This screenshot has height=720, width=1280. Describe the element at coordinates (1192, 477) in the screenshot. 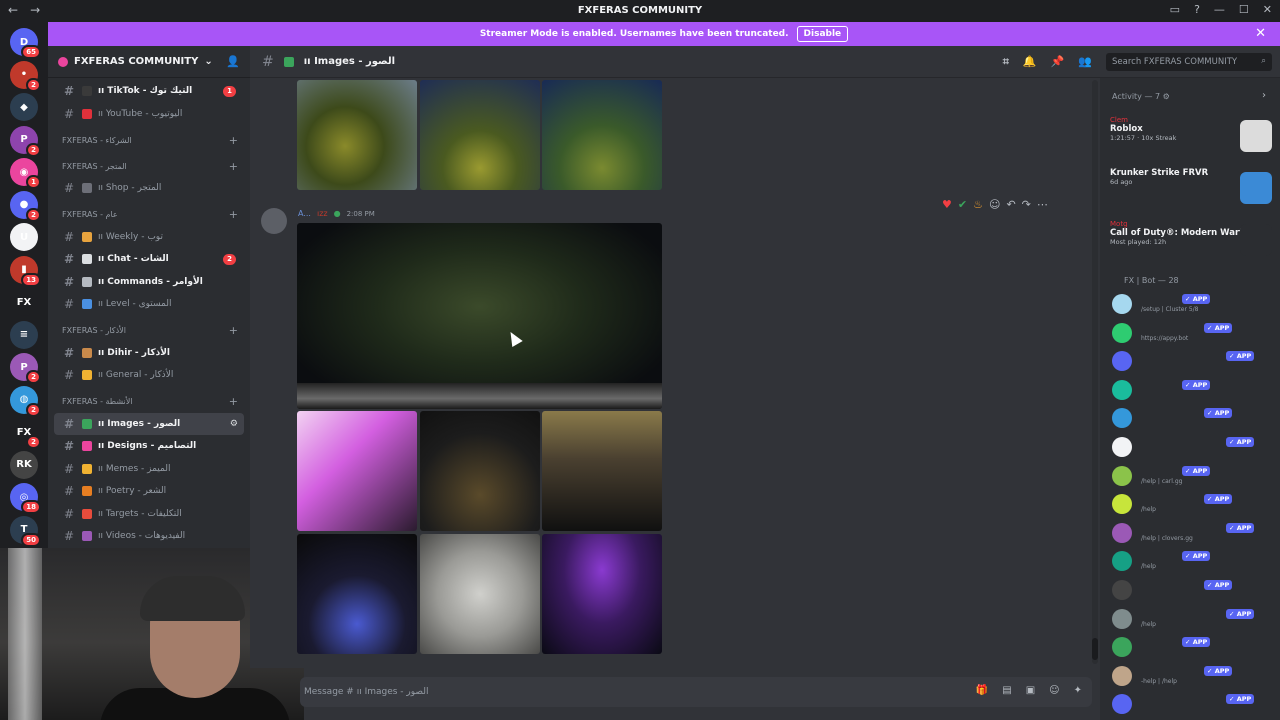

I see `member-item: ✓ APP/help | carl.gg` at that location.